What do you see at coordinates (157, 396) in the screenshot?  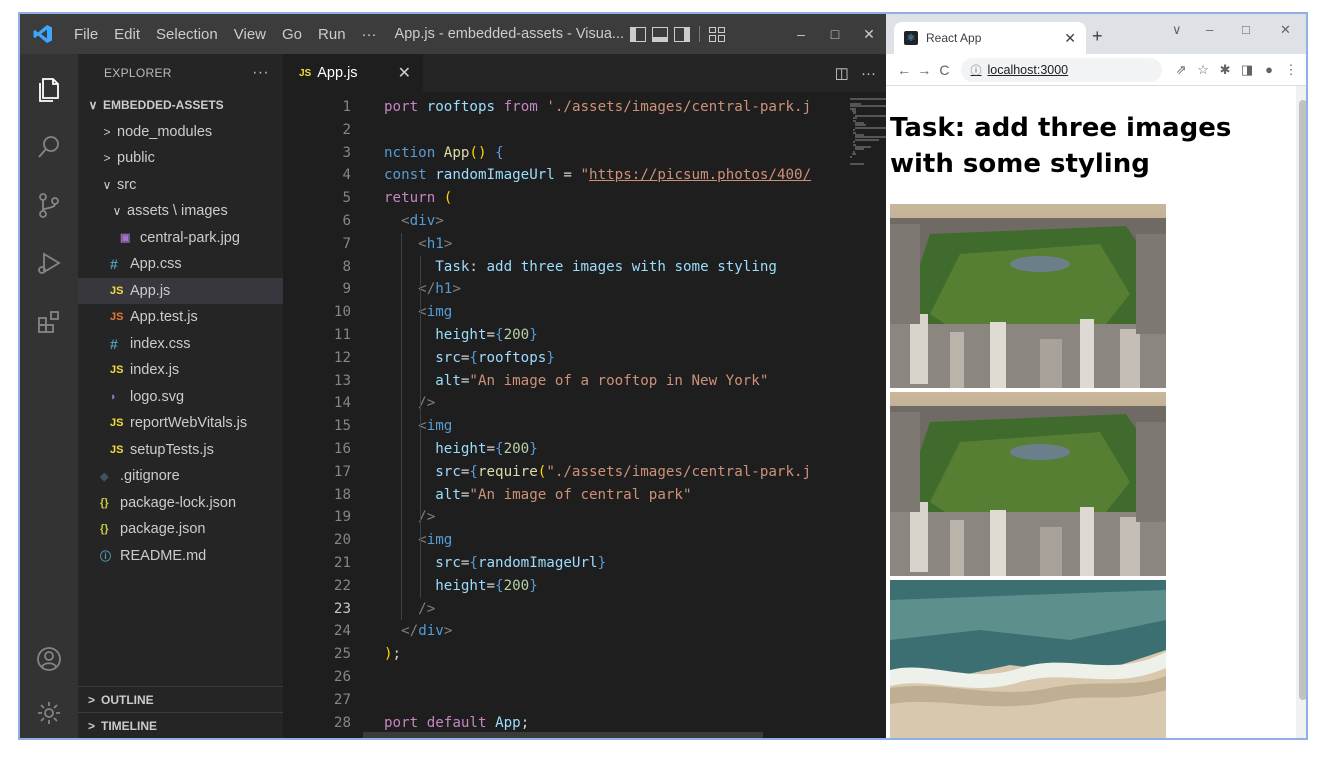 I see `file-tree-label: logo.svg` at bounding box center [157, 396].